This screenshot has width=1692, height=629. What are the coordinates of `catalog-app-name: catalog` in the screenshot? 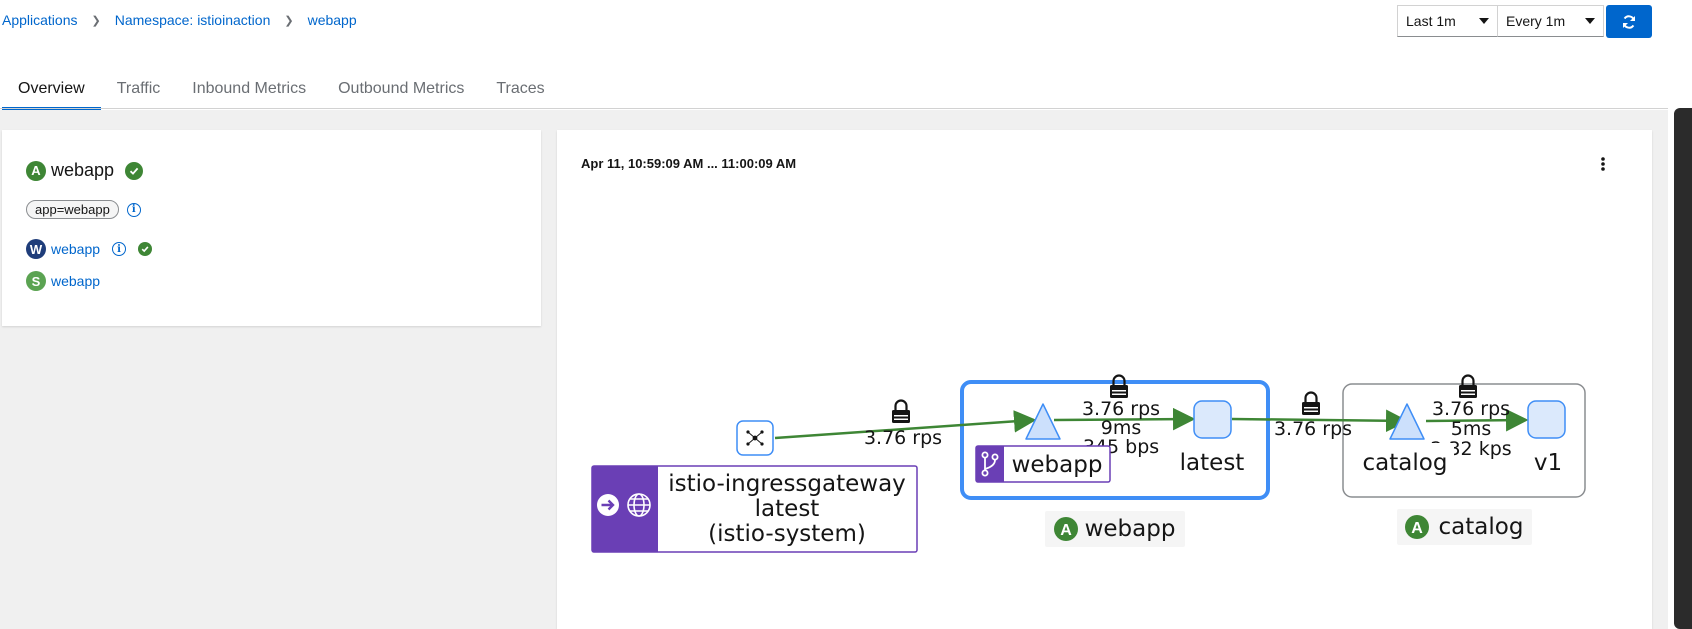 It's located at (1481, 527).